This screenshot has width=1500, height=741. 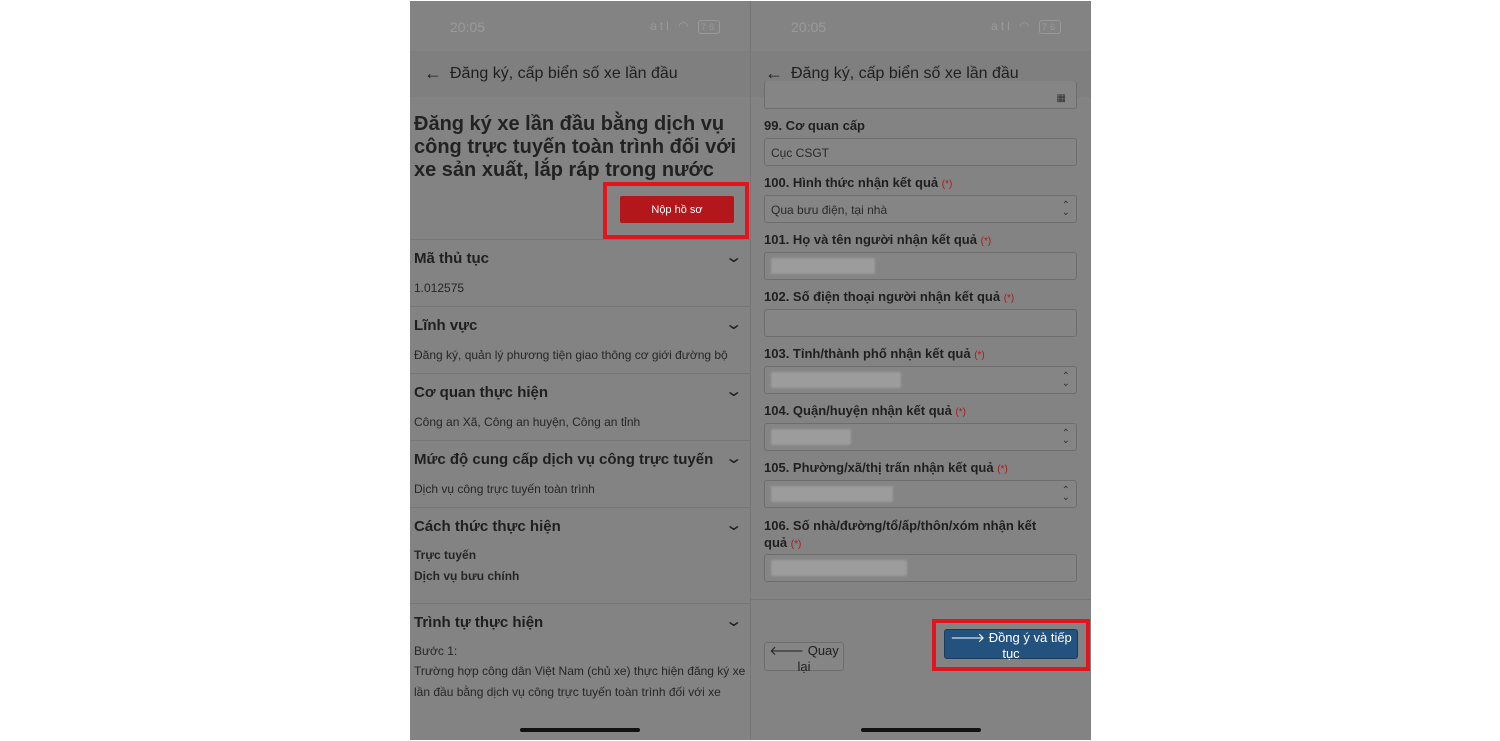 I want to click on app-header: ← Đăng ký, cấp biển số xe lần đầu, so click(x=580, y=74).